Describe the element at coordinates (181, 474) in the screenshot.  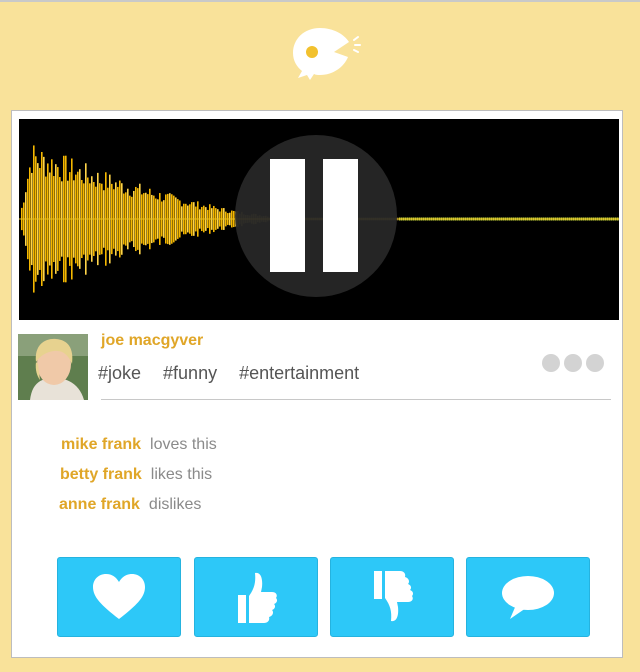
I see `reaction-verb: likes this` at that location.